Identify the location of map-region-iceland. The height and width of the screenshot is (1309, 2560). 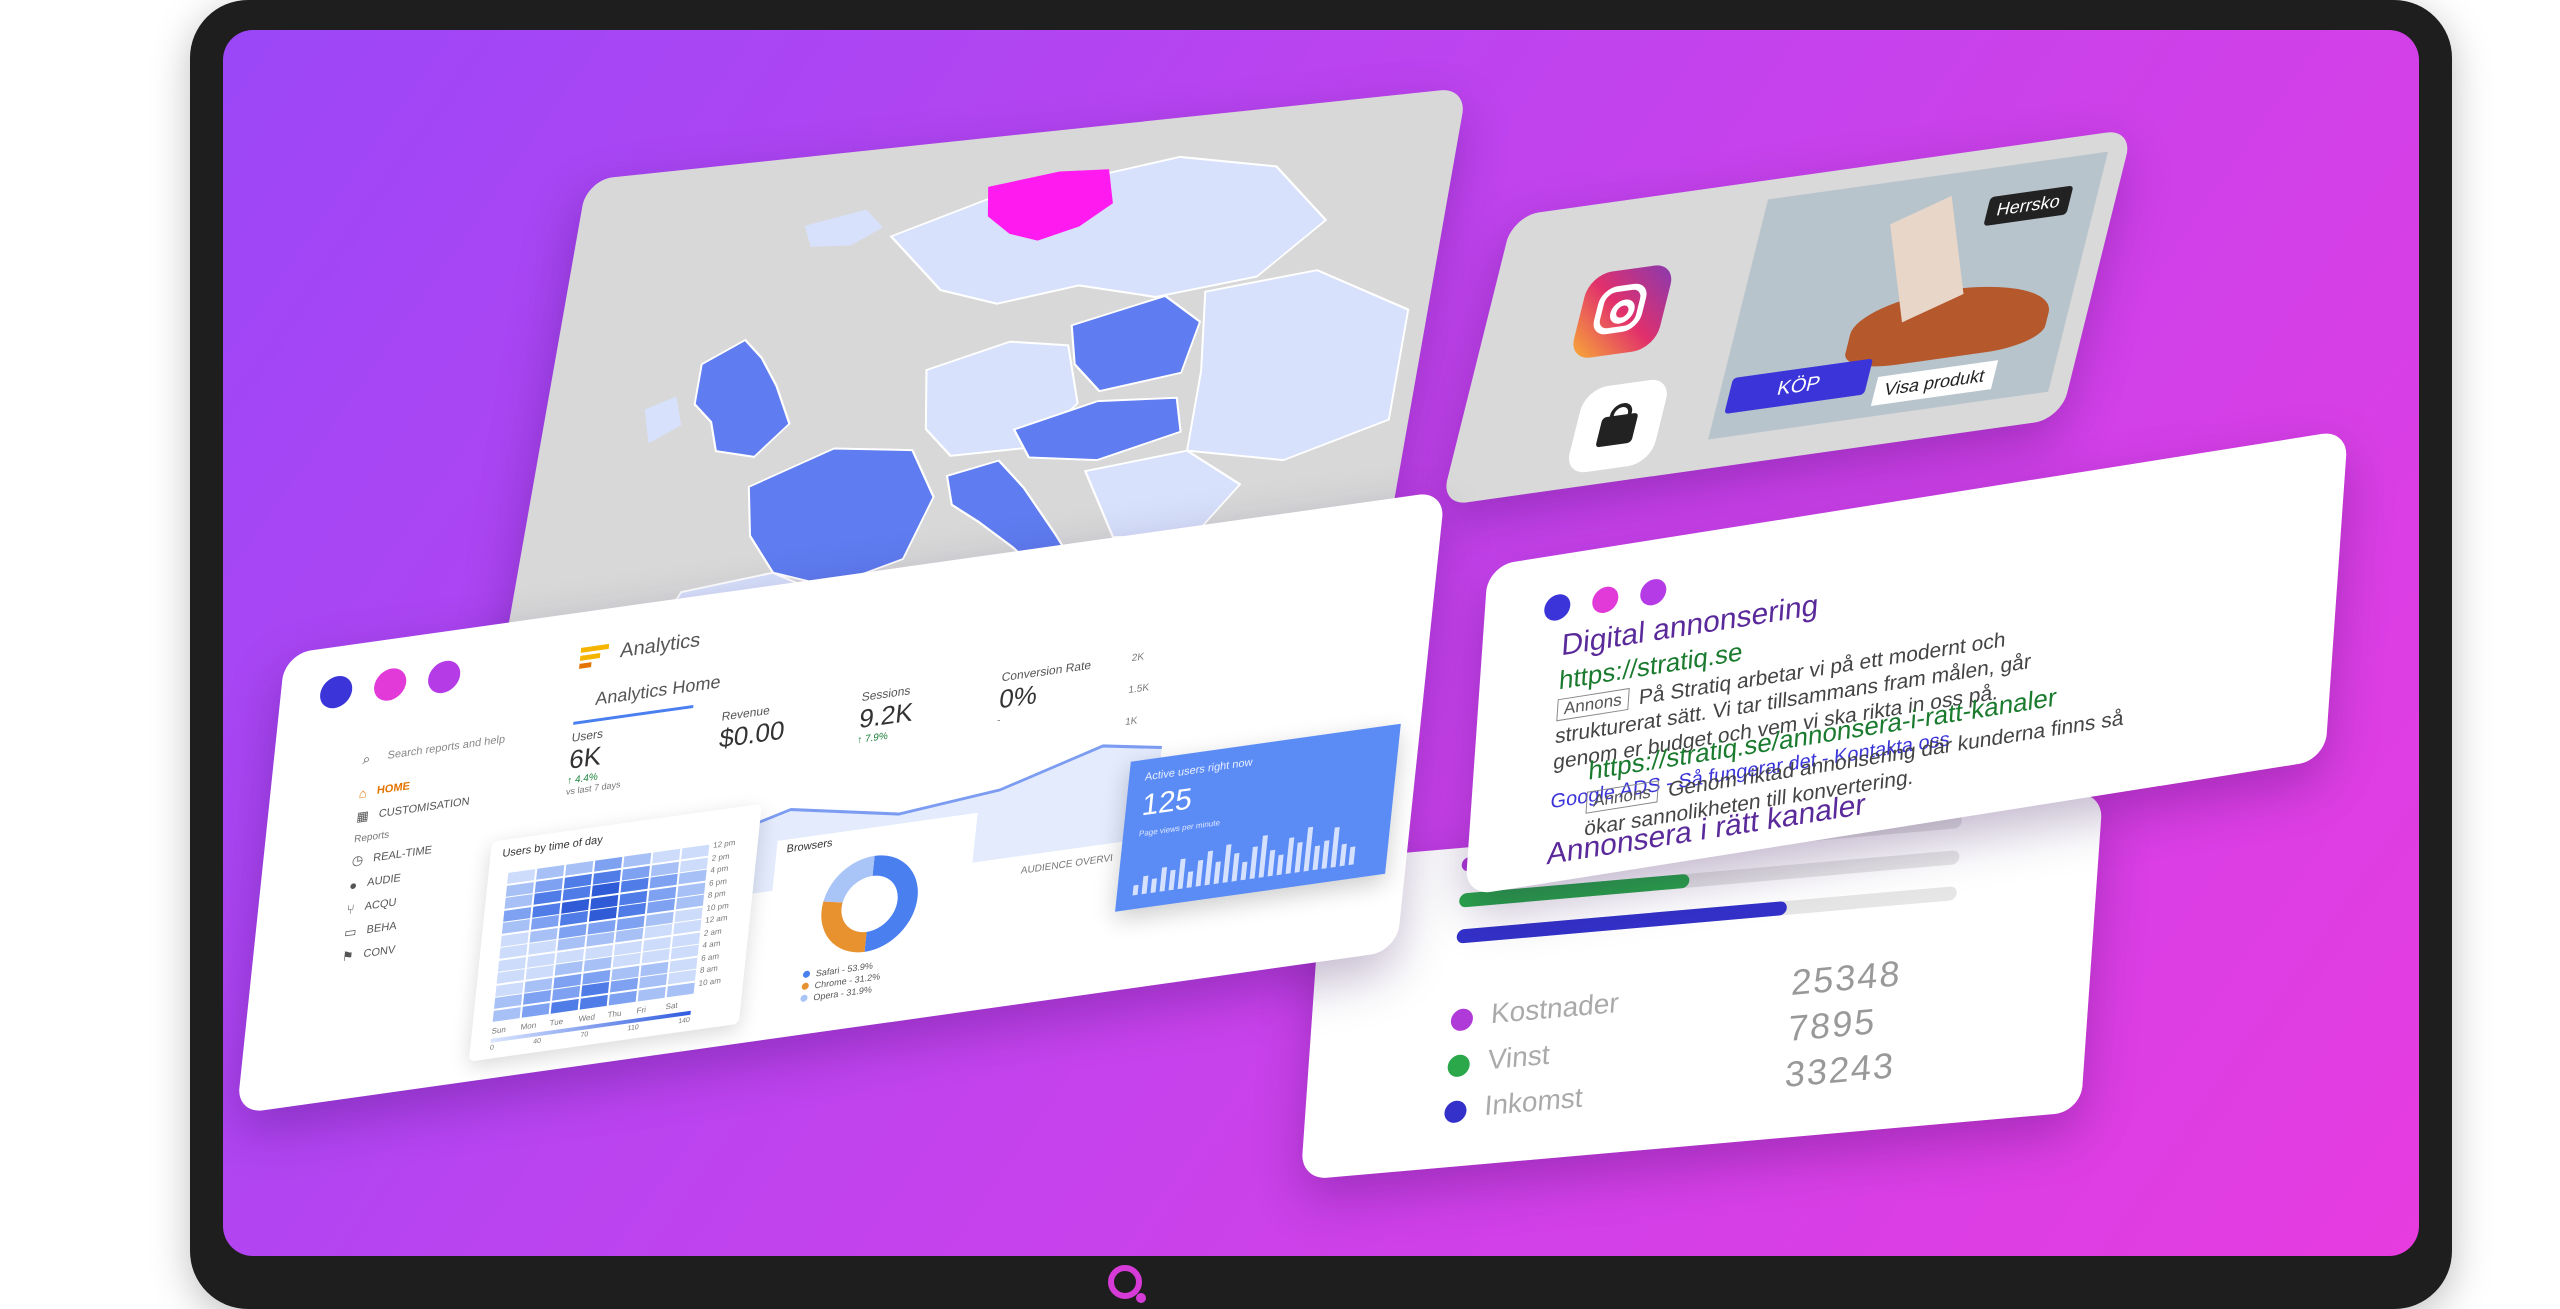
(843, 228).